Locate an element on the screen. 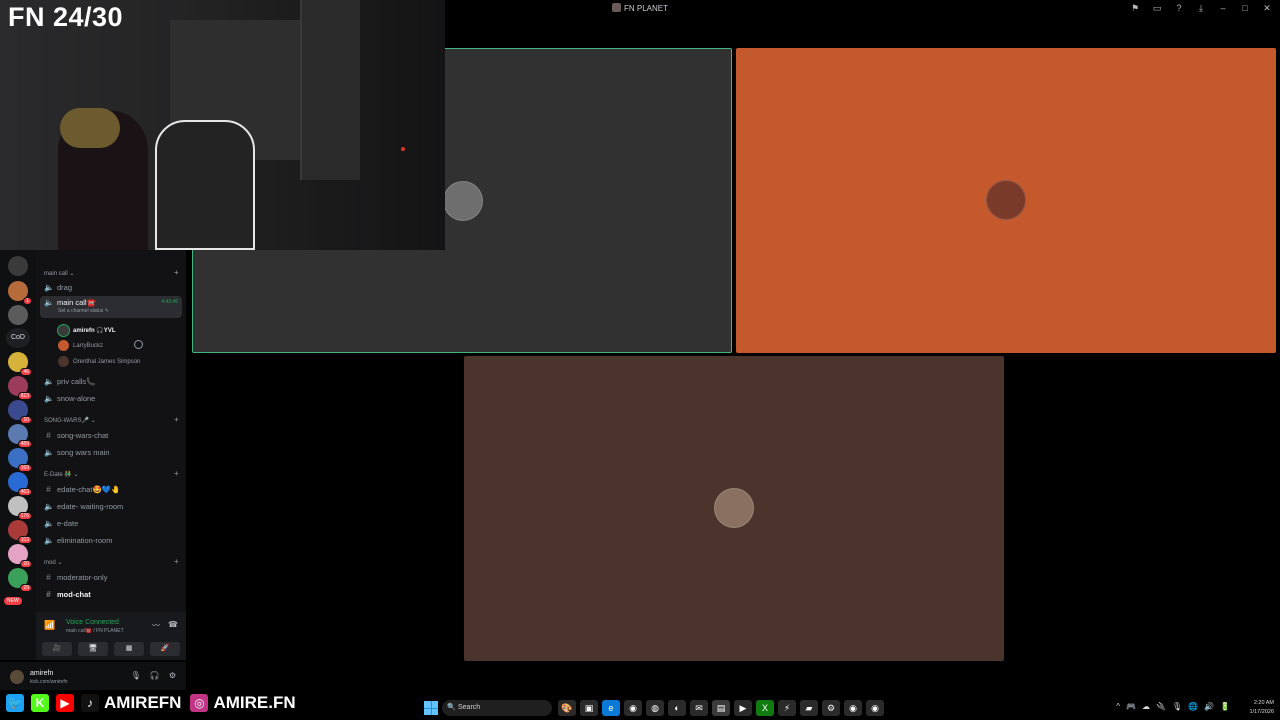 Image resolution: width=1280 pixels, height=720 pixels. server-icon: 103 is located at coordinates (20, 532).